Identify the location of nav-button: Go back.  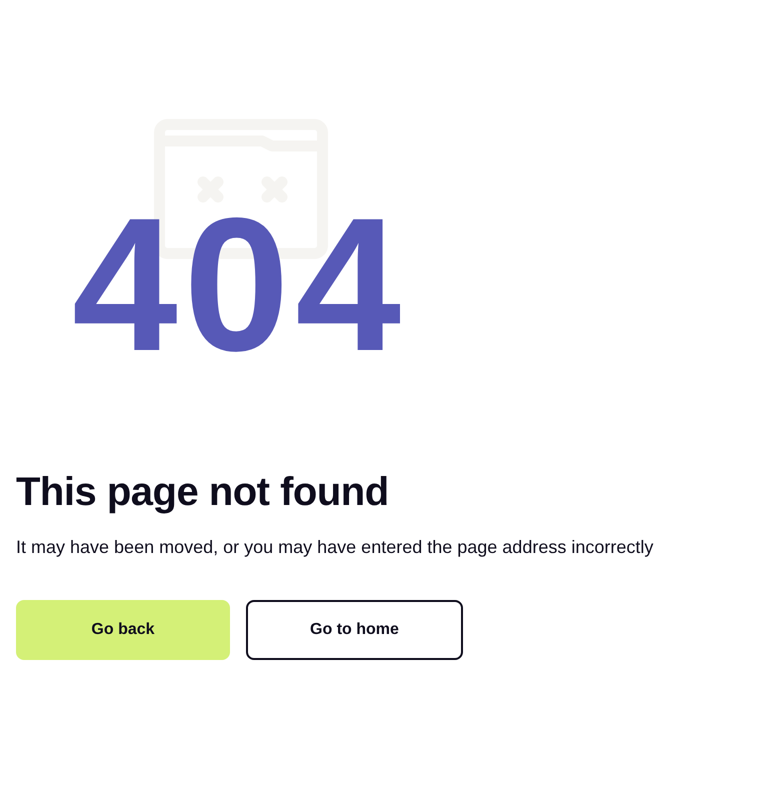
(123, 630).